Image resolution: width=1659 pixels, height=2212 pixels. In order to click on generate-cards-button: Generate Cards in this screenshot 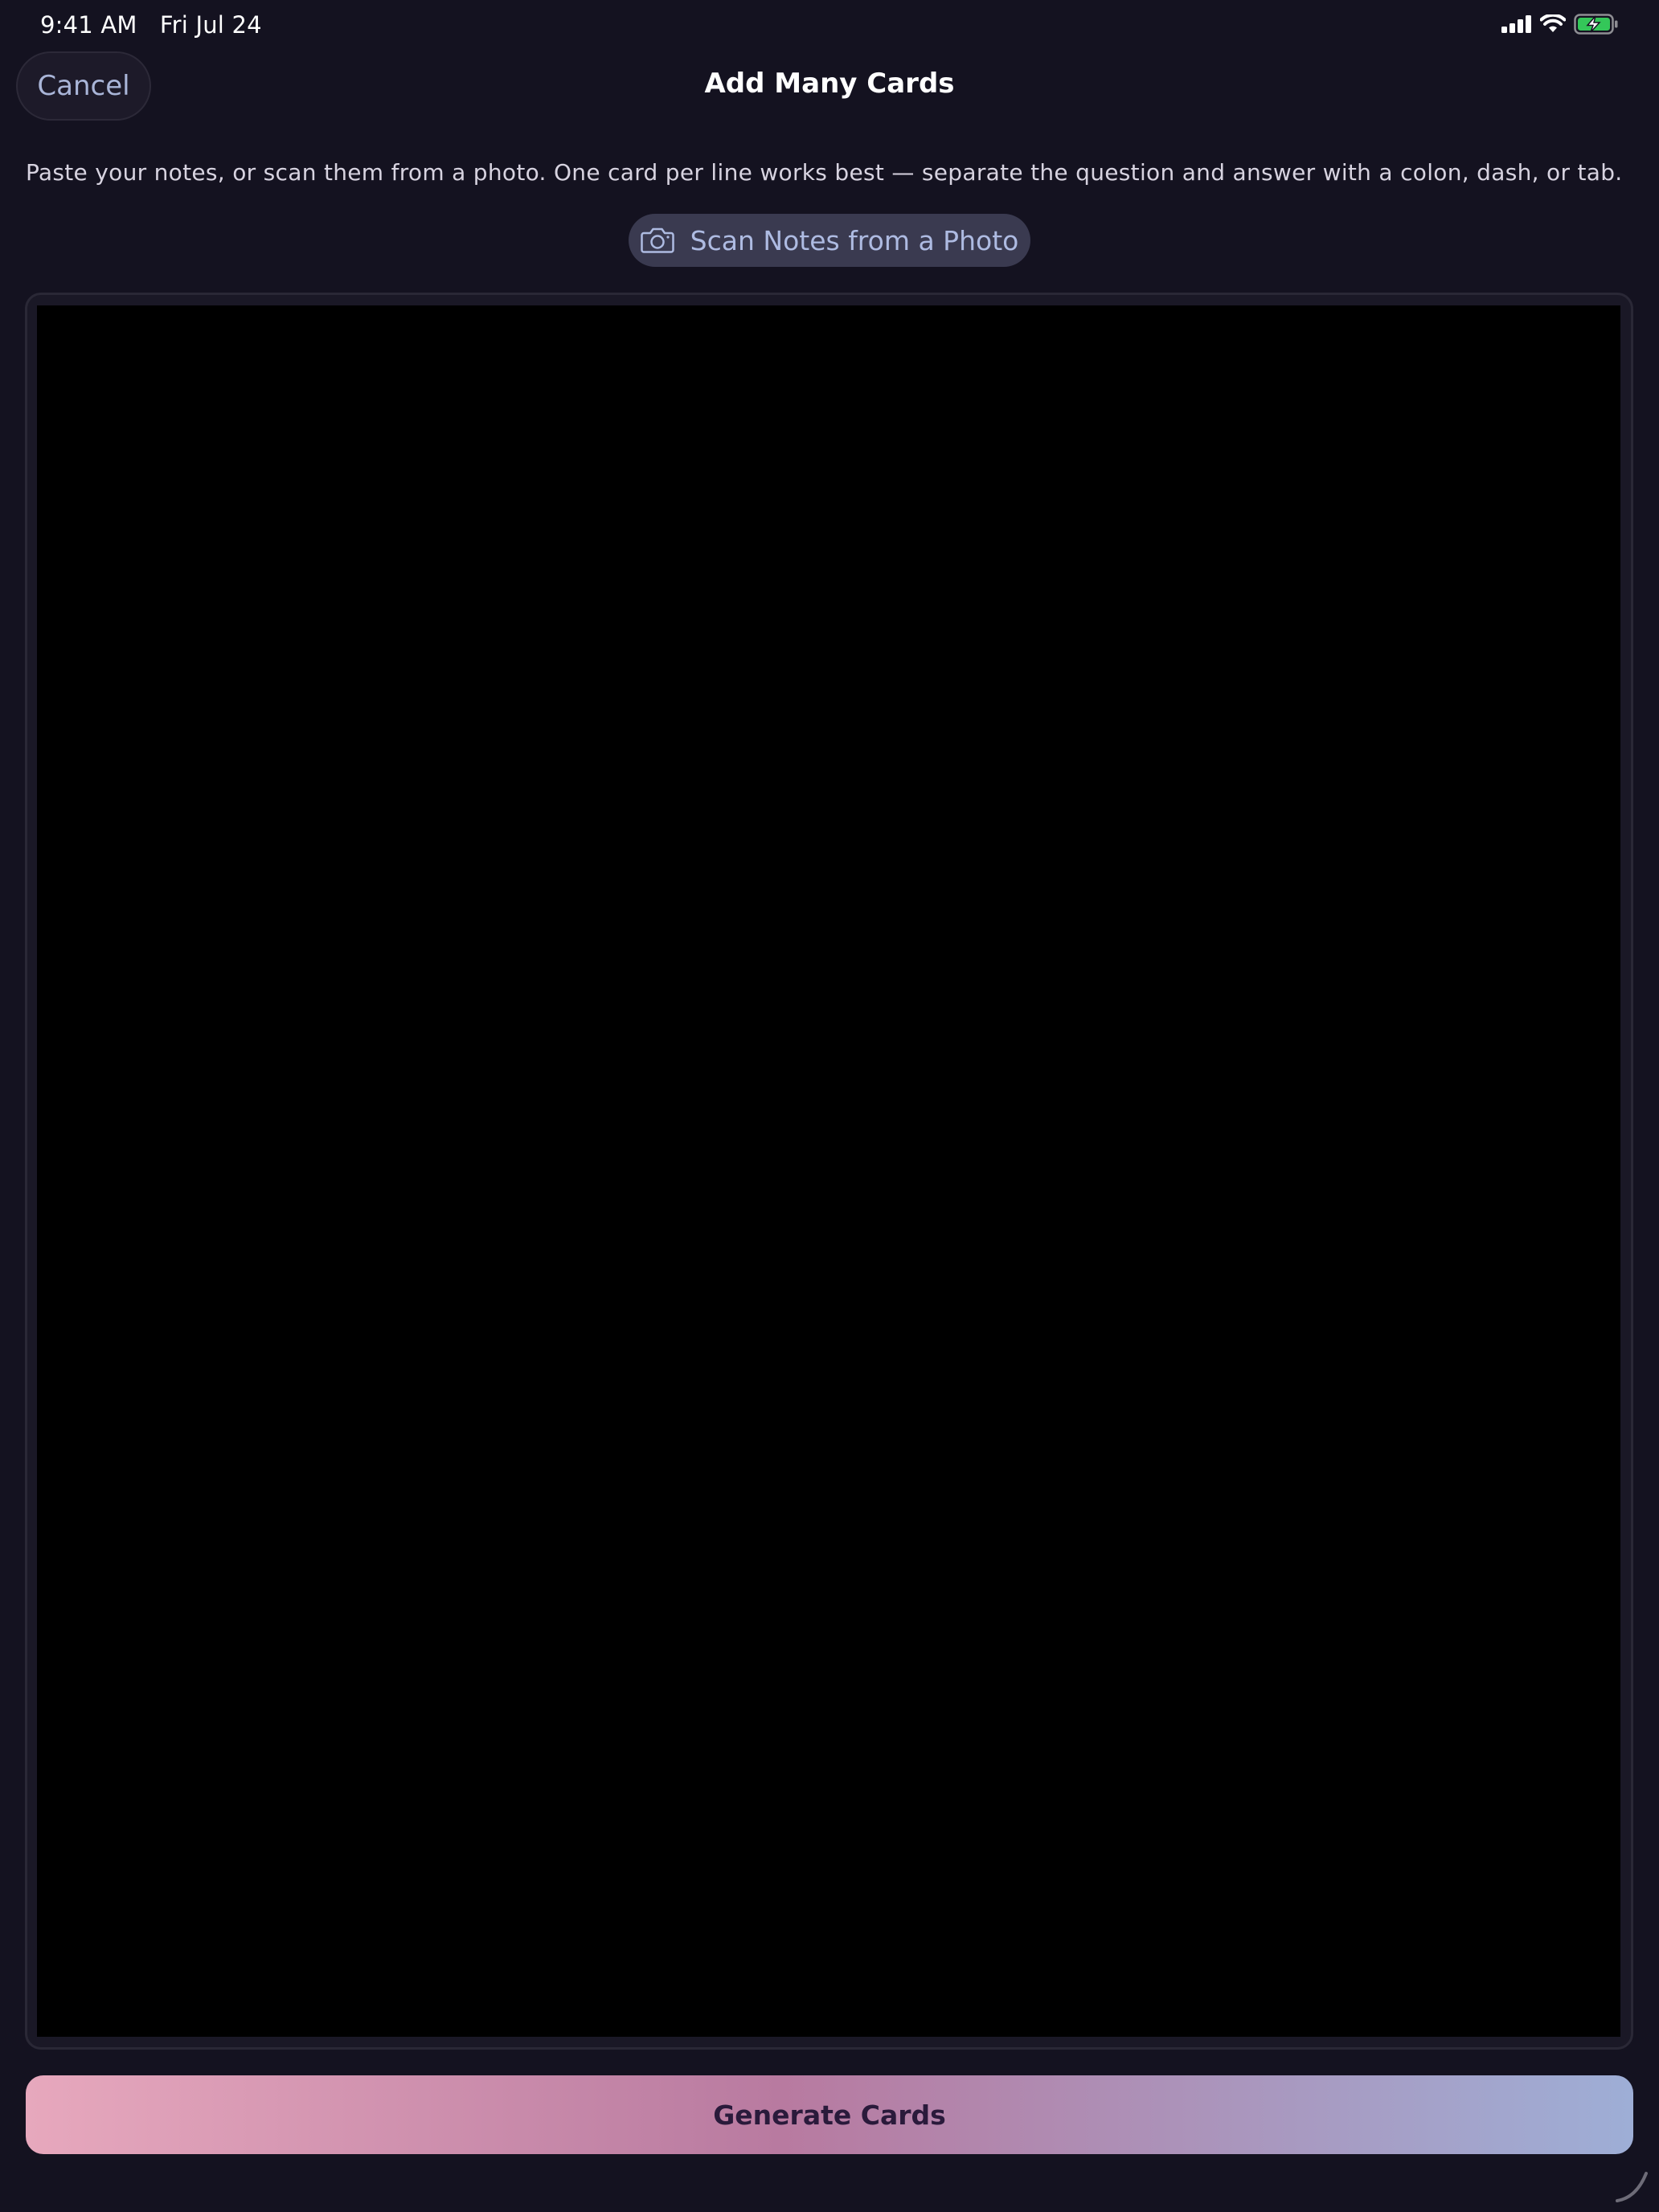, I will do `click(829, 2114)`.